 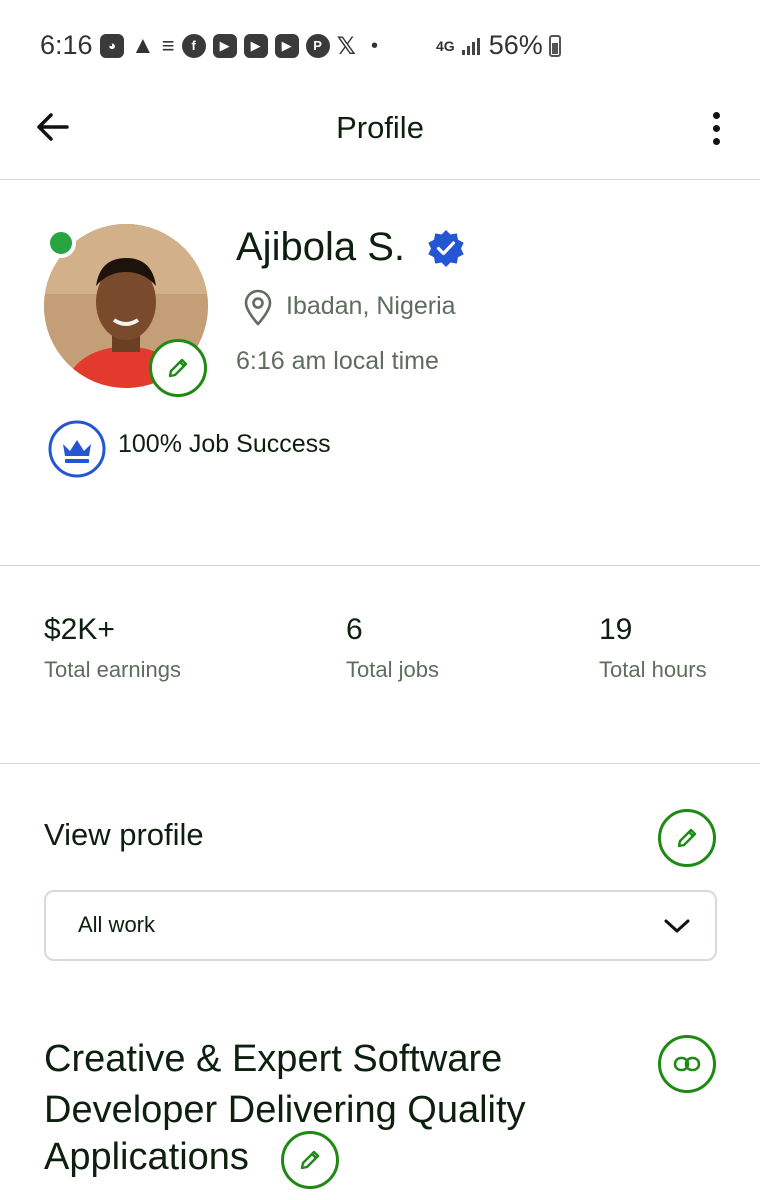 I want to click on battery-percent: 56%, so click(x=515, y=45).